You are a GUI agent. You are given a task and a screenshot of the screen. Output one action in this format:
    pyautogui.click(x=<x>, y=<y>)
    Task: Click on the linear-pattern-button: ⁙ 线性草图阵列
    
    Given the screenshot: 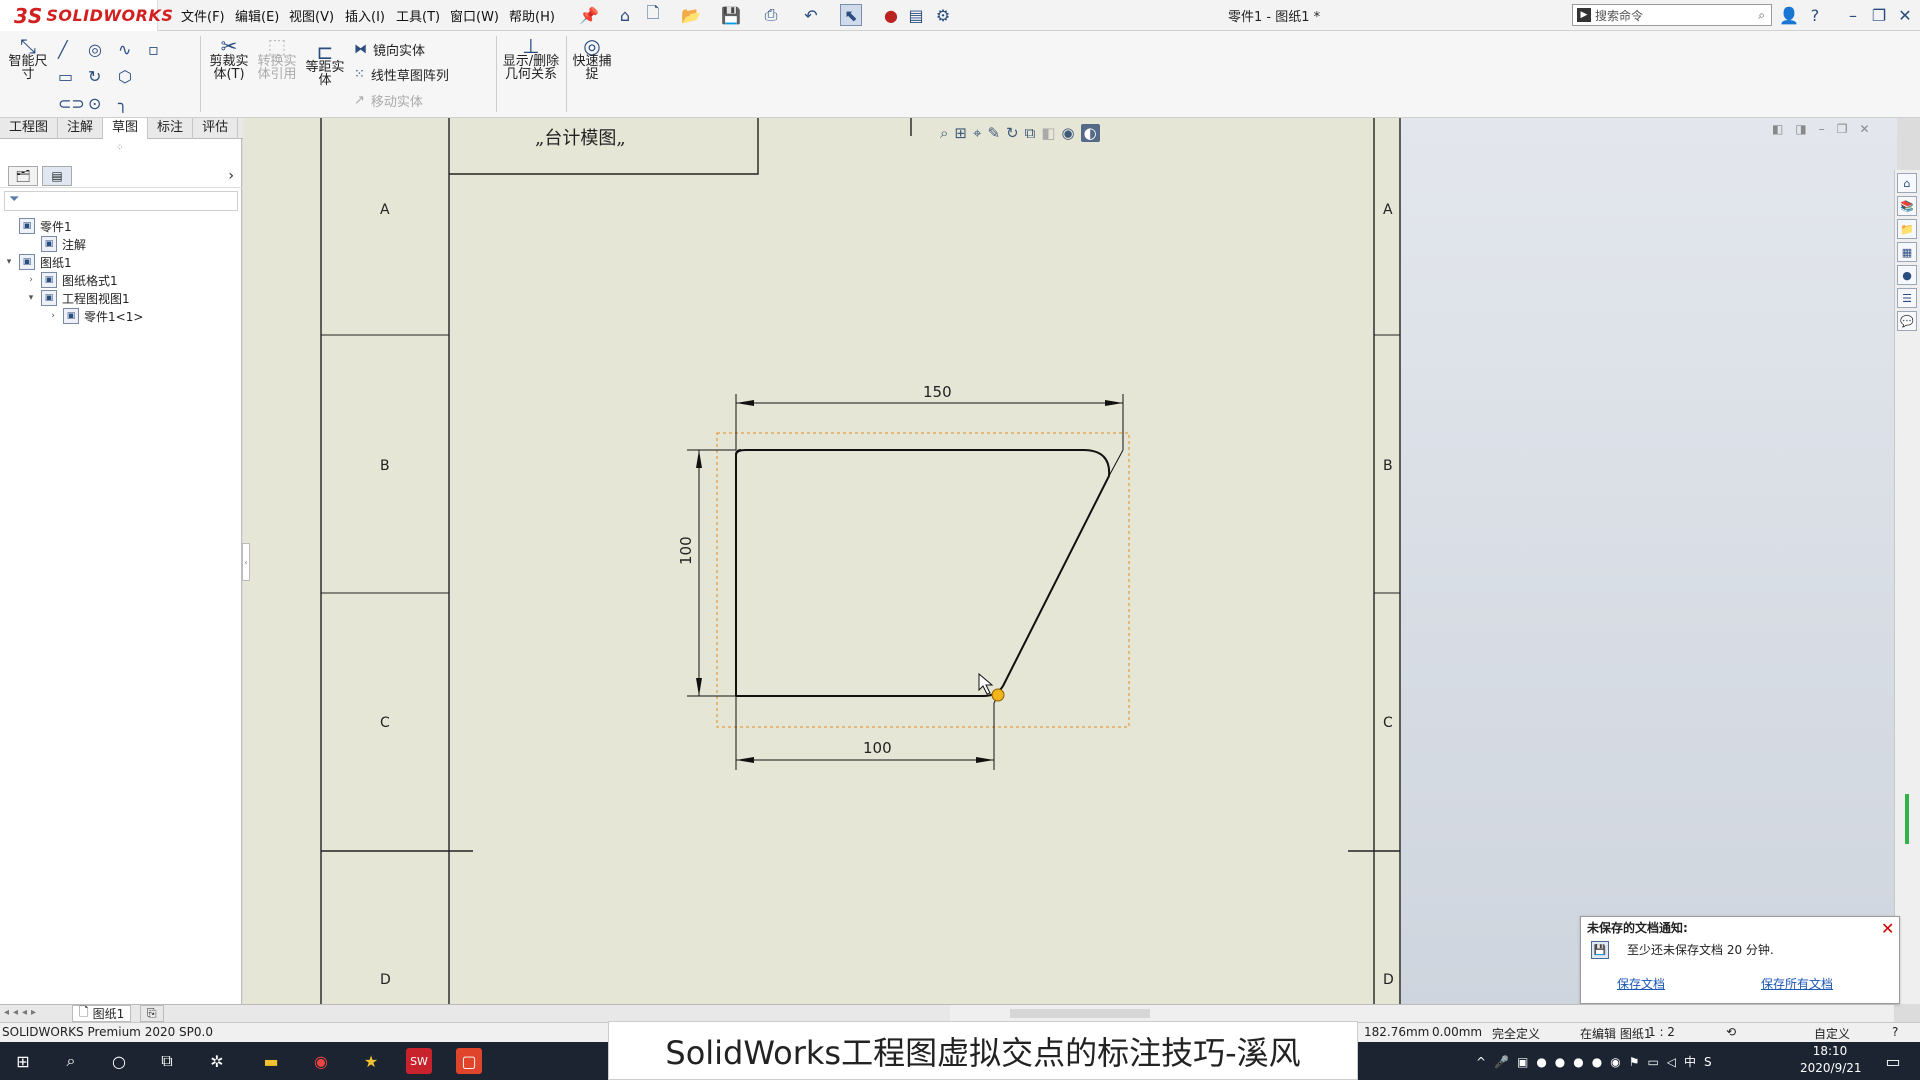 What is the action you would take?
    pyautogui.click(x=401, y=74)
    